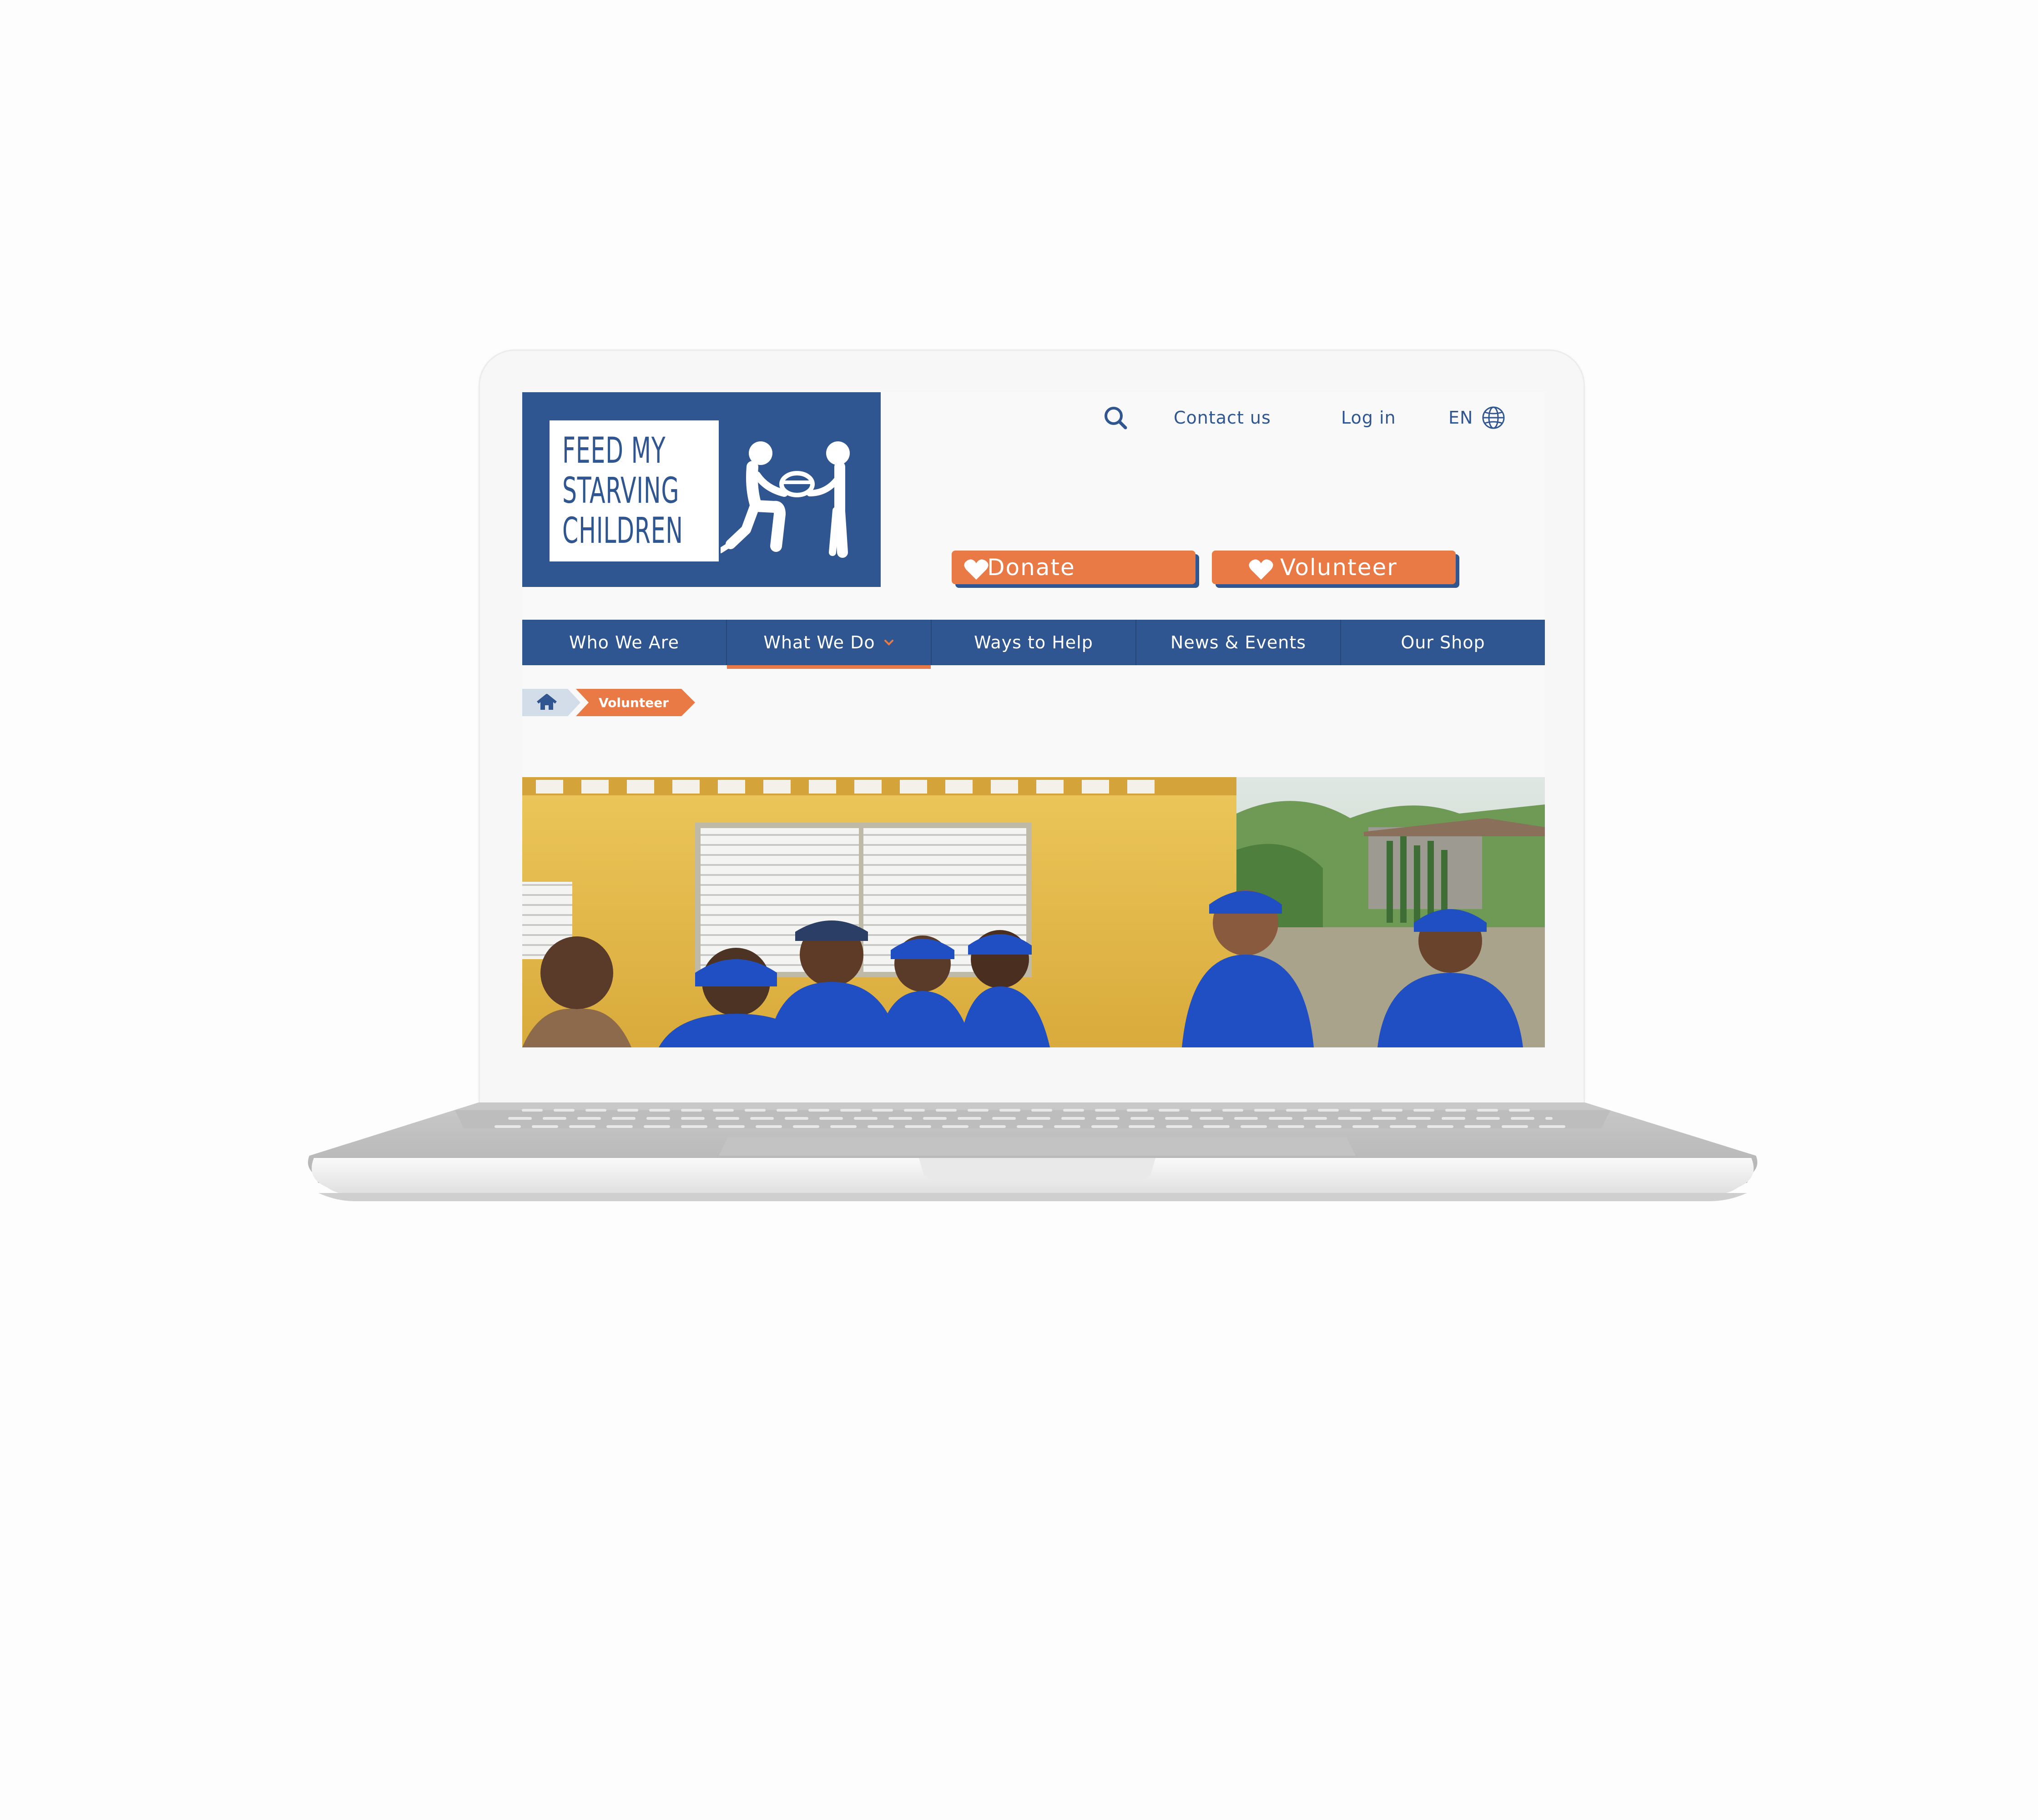 The height and width of the screenshot is (1820, 2038). I want to click on nav-item-label: Who We Are, so click(624, 642).